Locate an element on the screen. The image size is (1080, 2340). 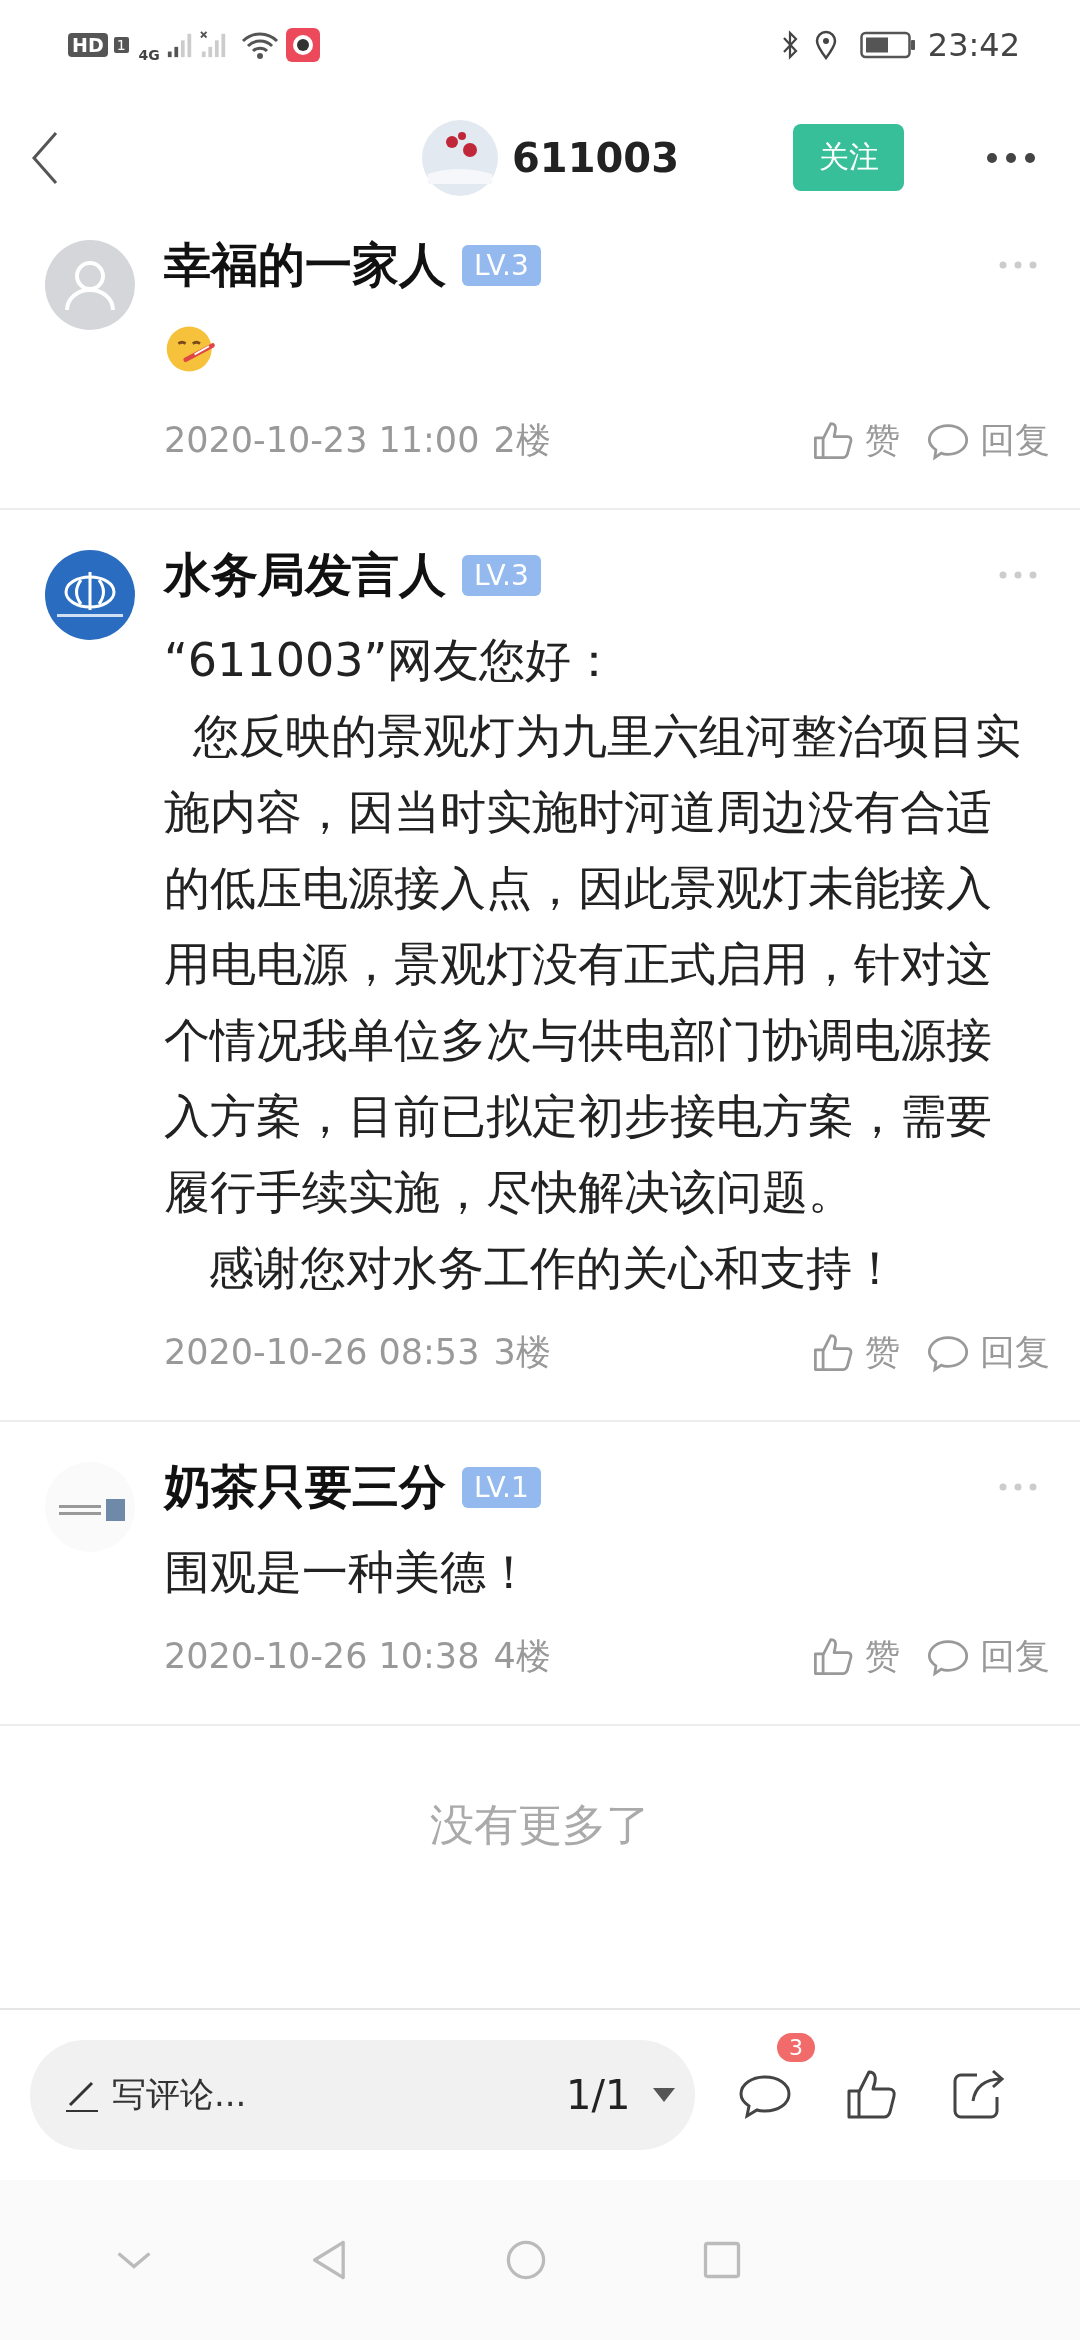
comment-time: 2020-10-26 08:53 is located at coordinates (322, 1352).